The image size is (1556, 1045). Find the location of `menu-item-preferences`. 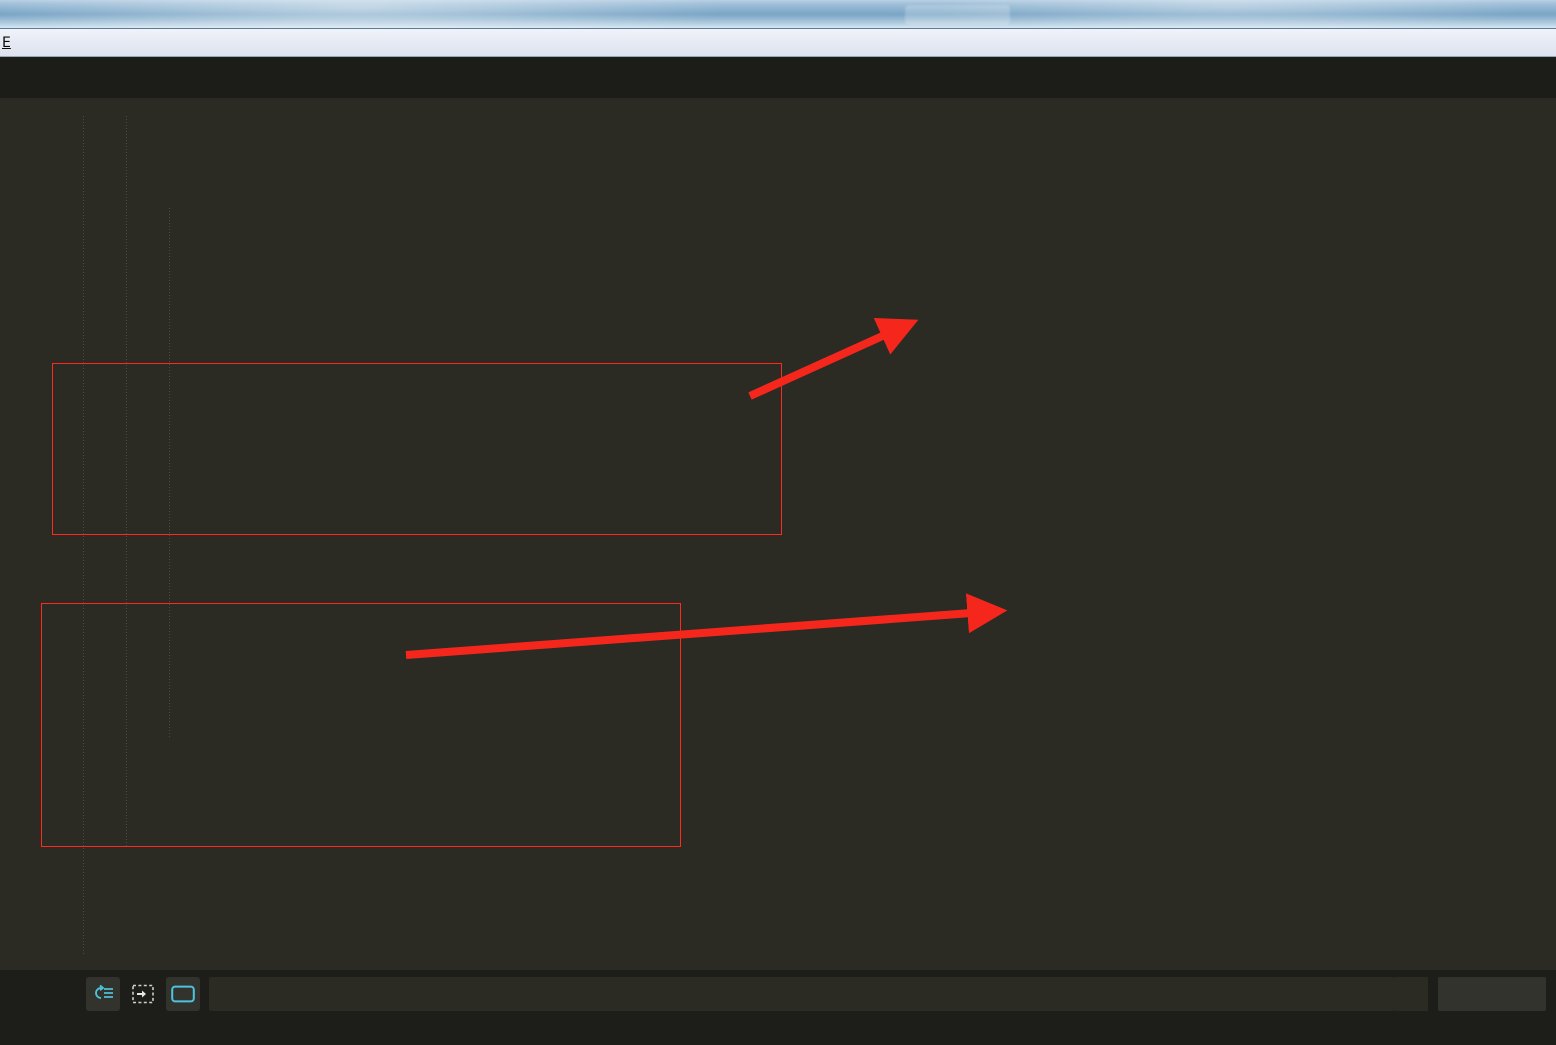

menu-item-preferences is located at coordinates (144, 43).